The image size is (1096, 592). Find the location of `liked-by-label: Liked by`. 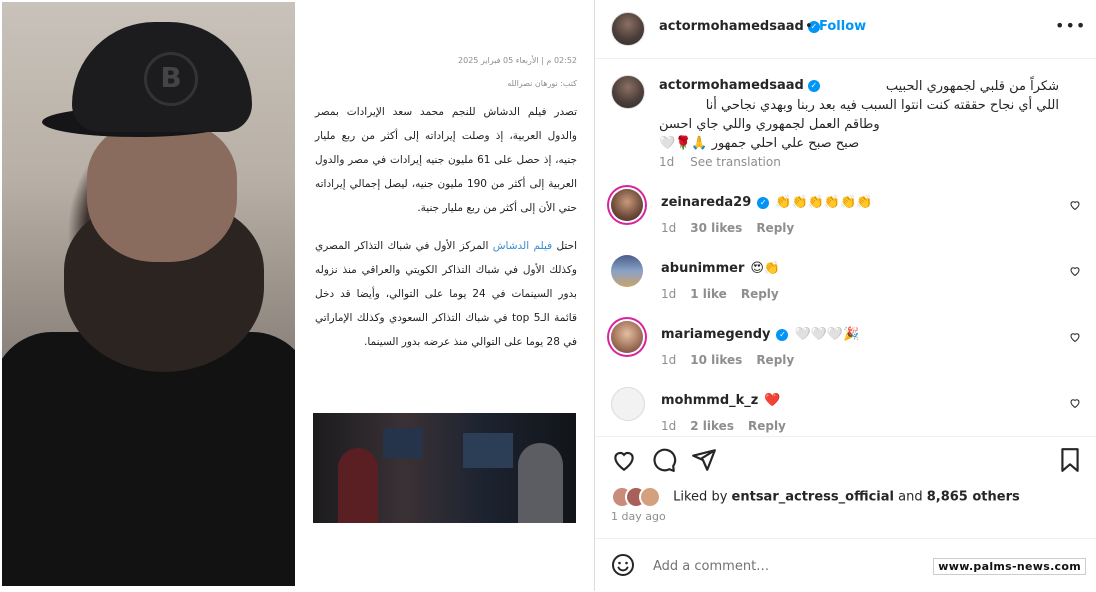

liked-by-label: Liked by is located at coordinates (700, 497).